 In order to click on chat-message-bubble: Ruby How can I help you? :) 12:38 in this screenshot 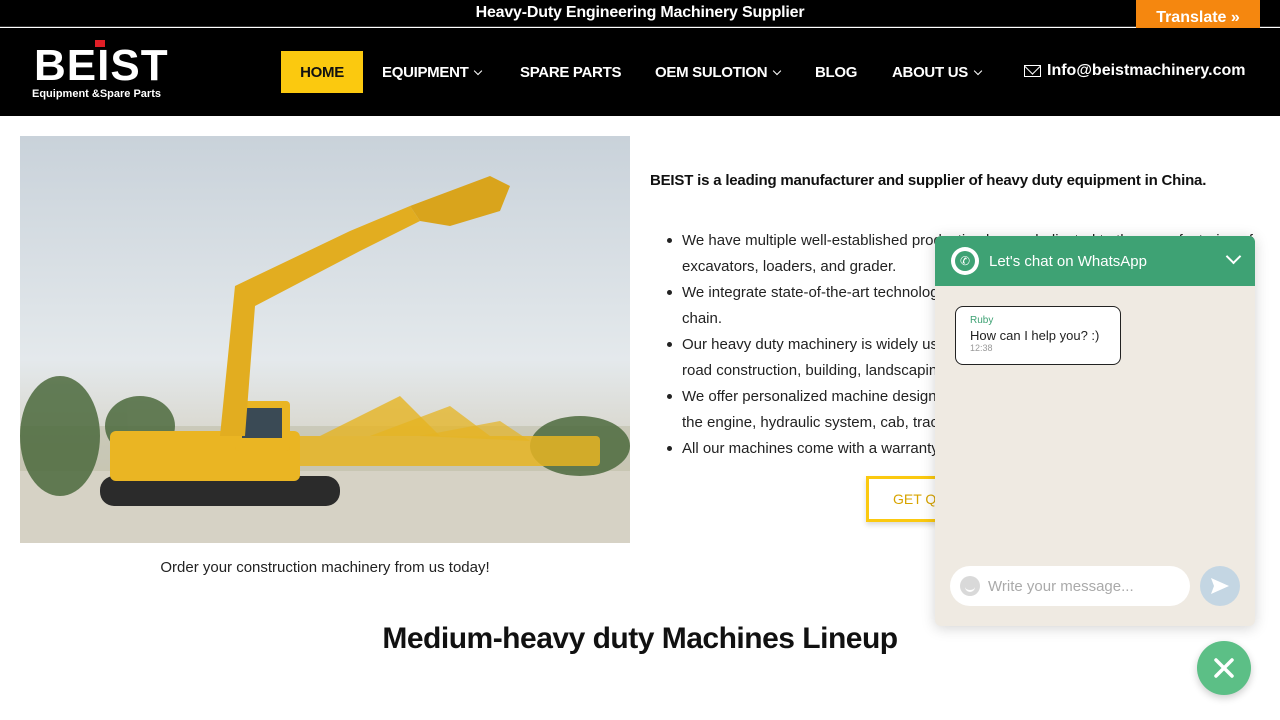, I will do `click(1038, 335)`.